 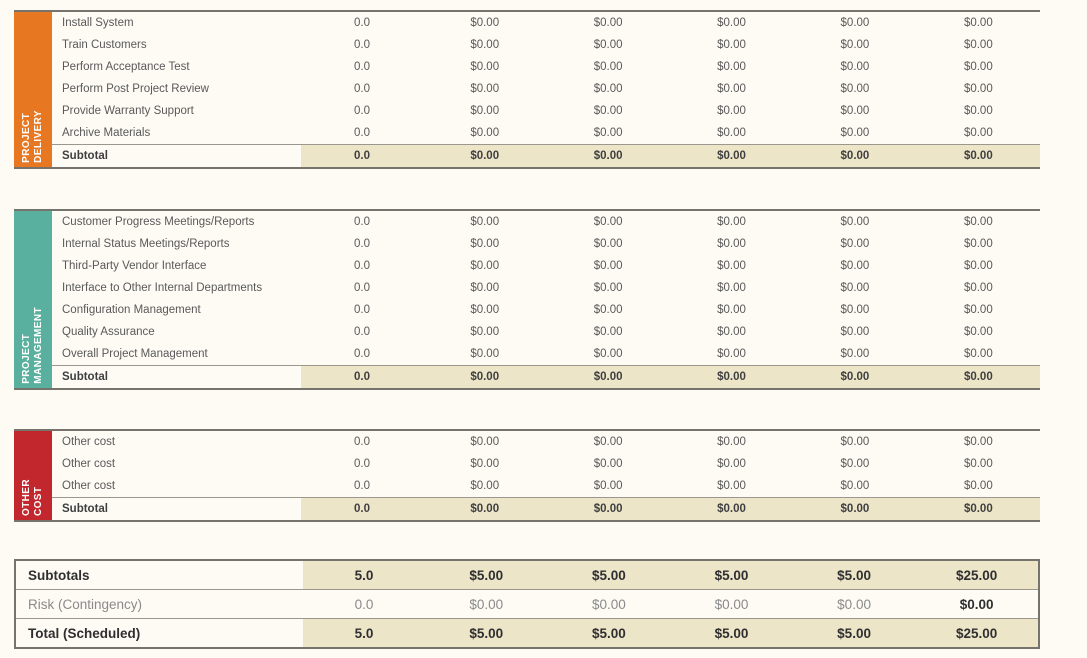 I want to click on table-row: Other cost 0.0 $0.00 $0.00 $0.00 $0.00 $0.00, so click(x=546, y=442).